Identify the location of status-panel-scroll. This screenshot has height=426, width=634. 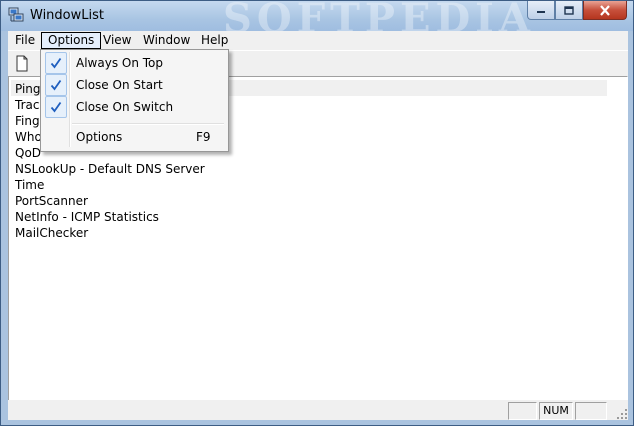
(591, 411).